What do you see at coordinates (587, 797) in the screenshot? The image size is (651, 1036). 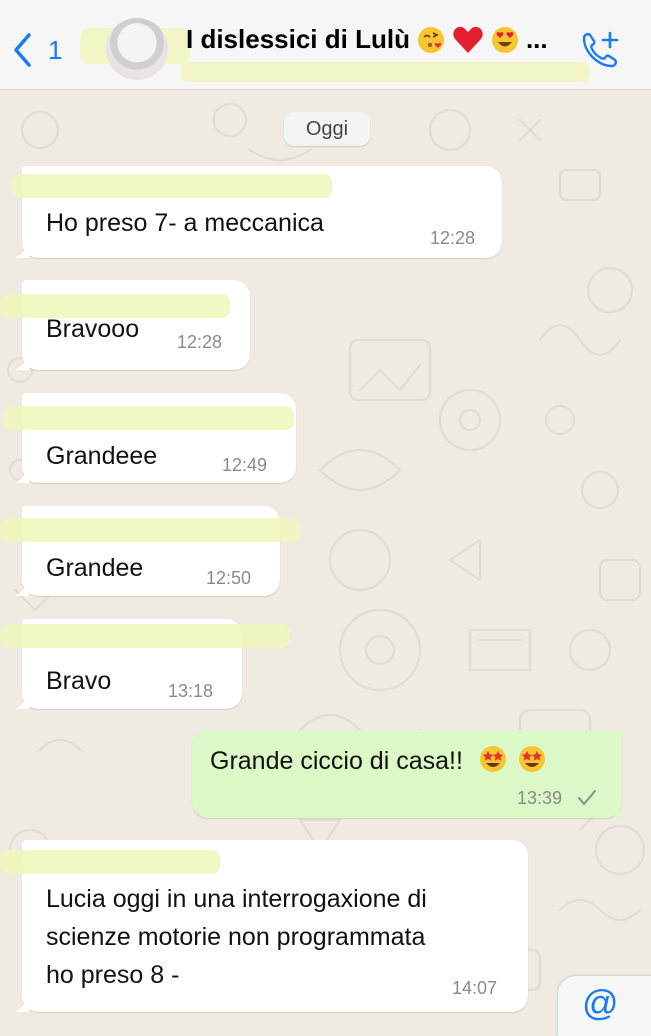 I see `sent-check-icon` at bounding box center [587, 797].